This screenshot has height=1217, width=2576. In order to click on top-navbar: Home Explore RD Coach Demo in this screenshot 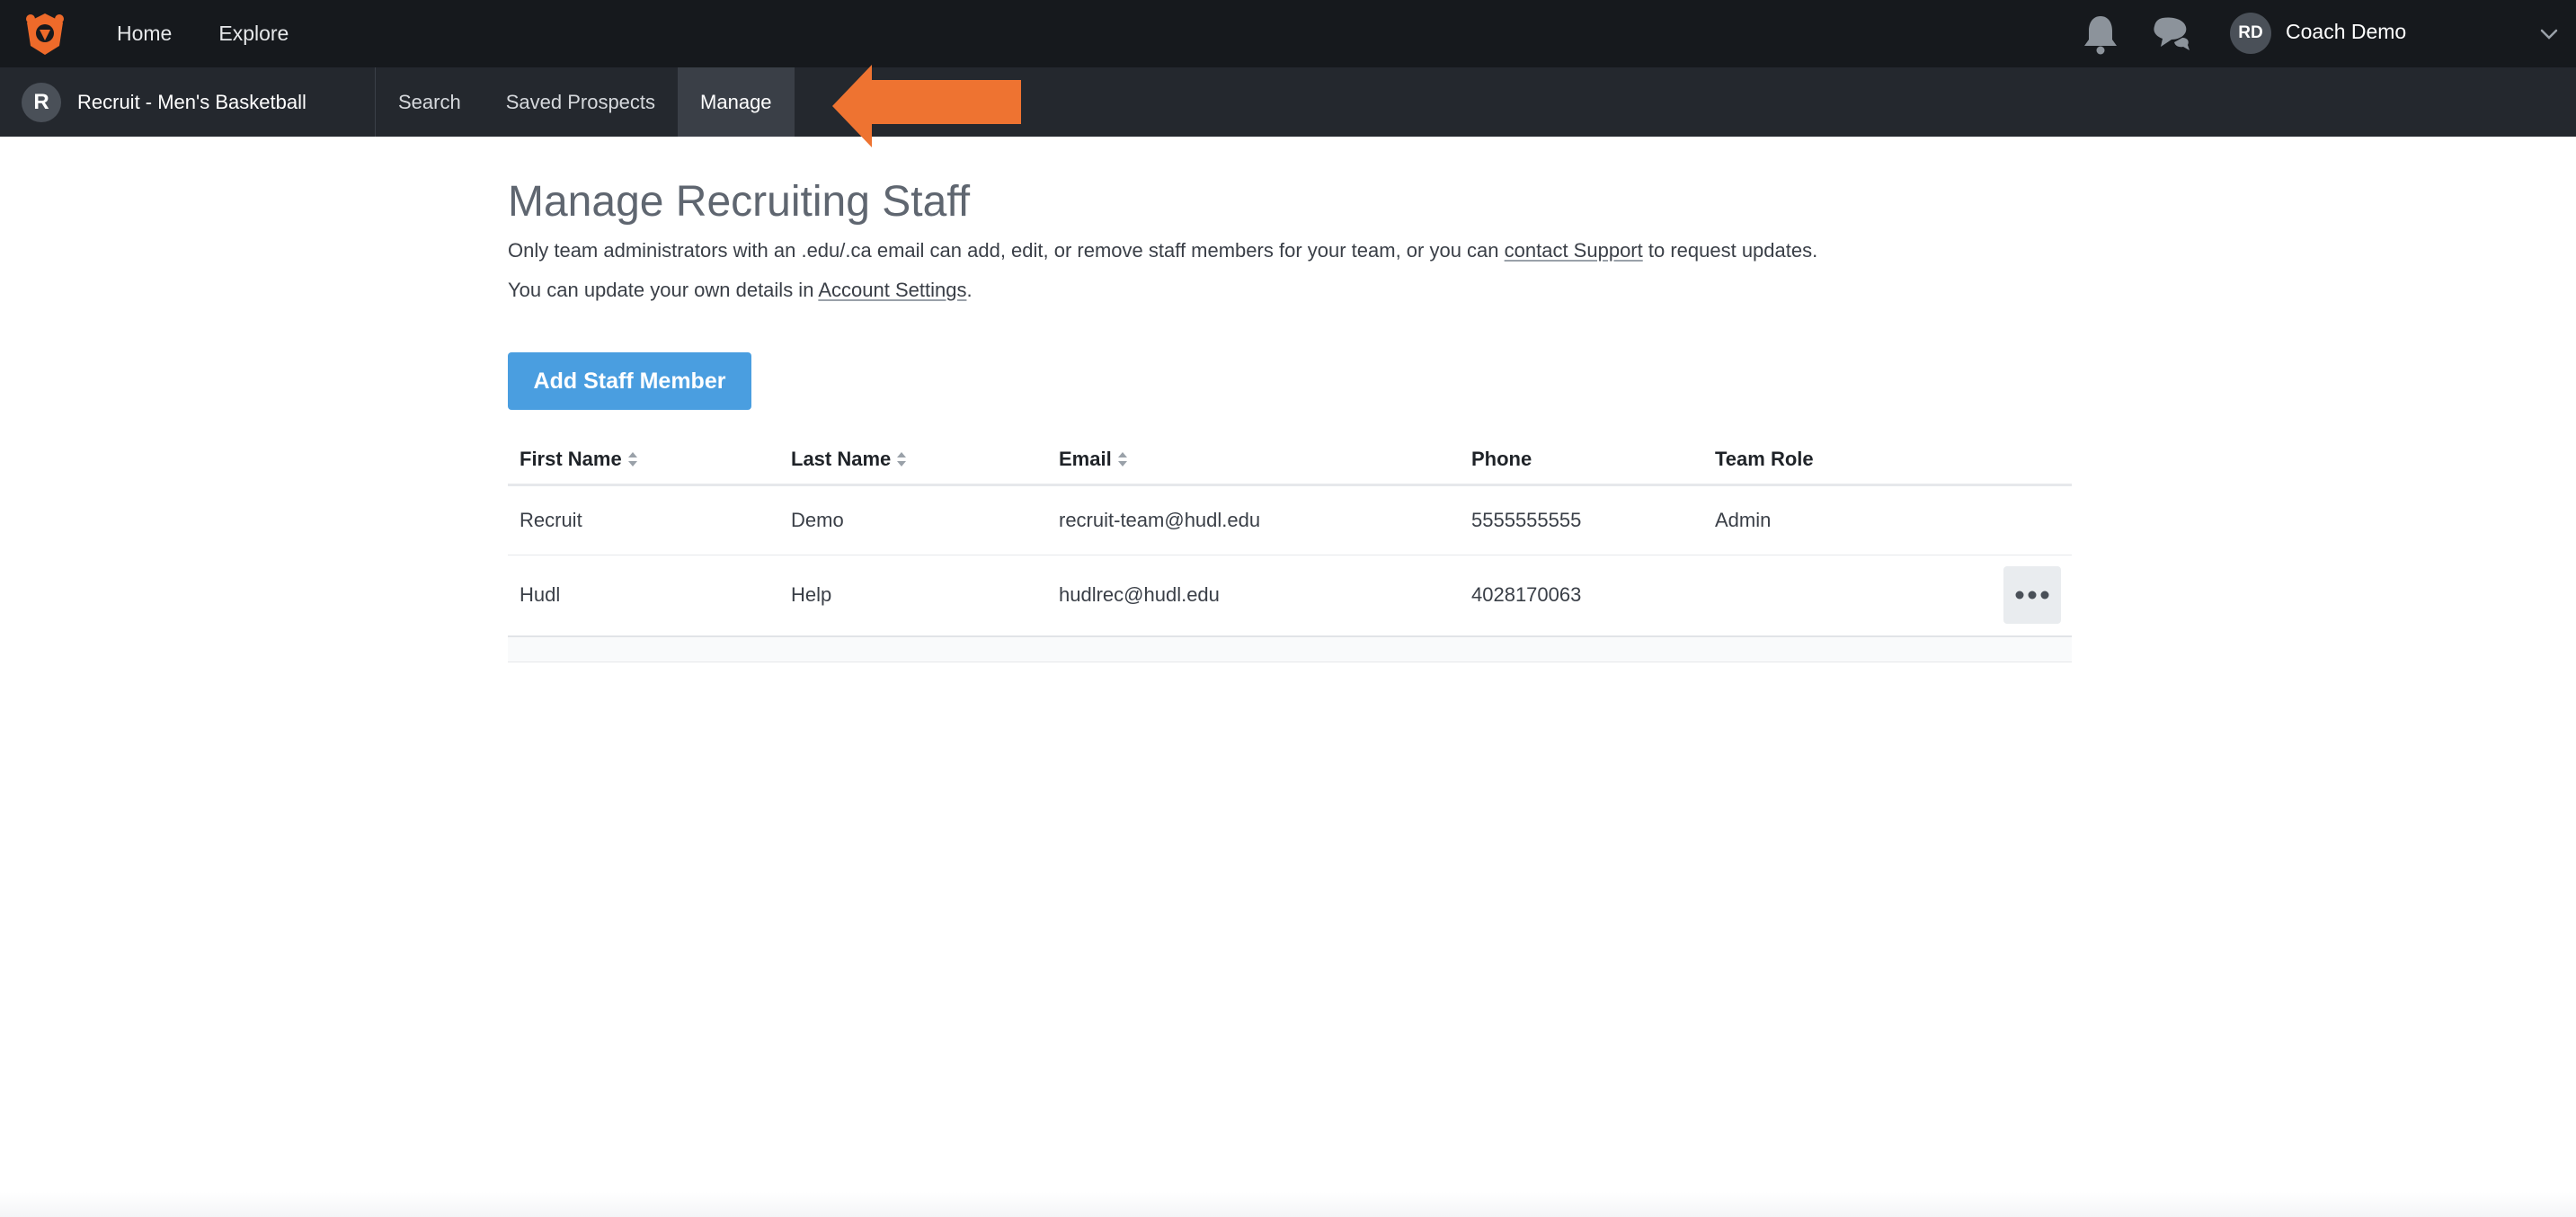, I will do `click(1288, 34)`.